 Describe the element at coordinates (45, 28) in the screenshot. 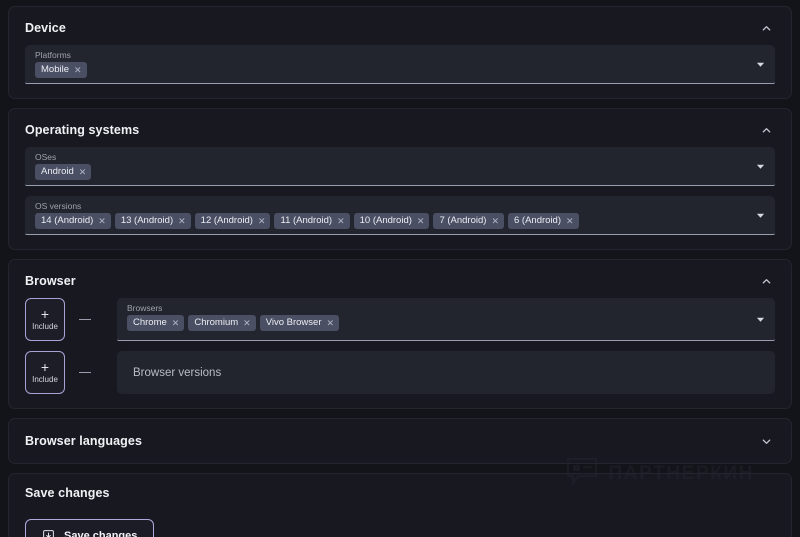

I see `section-device-title: Device` at that location.